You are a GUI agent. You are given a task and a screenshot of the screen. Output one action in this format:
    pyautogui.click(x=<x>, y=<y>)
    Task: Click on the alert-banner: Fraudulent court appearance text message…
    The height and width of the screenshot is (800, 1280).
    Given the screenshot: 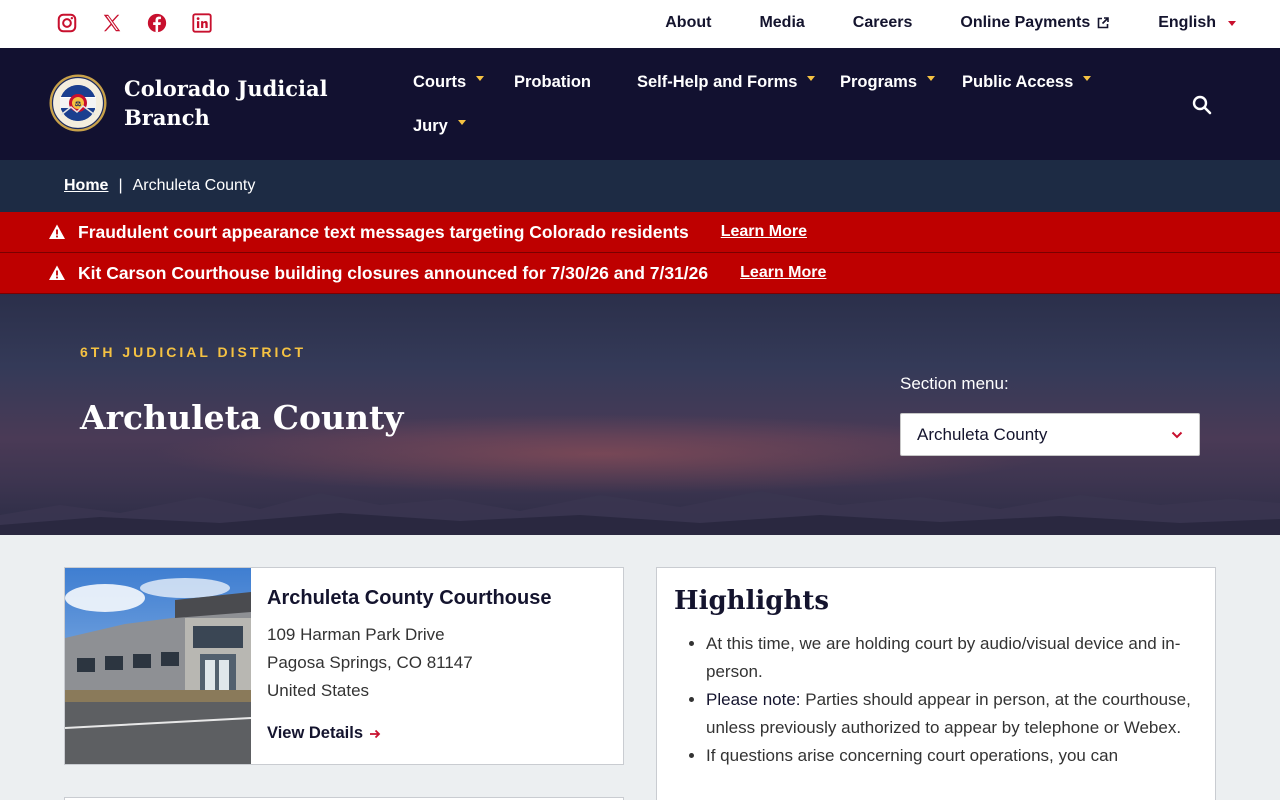 What is the action you would take?
    pyautogui.click(x=640, y=232)
    